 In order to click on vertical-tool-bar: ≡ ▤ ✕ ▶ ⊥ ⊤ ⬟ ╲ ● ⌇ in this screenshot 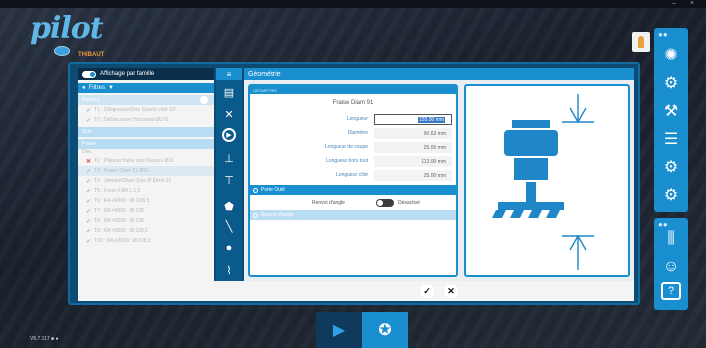, I will do `click(229, 183)`.